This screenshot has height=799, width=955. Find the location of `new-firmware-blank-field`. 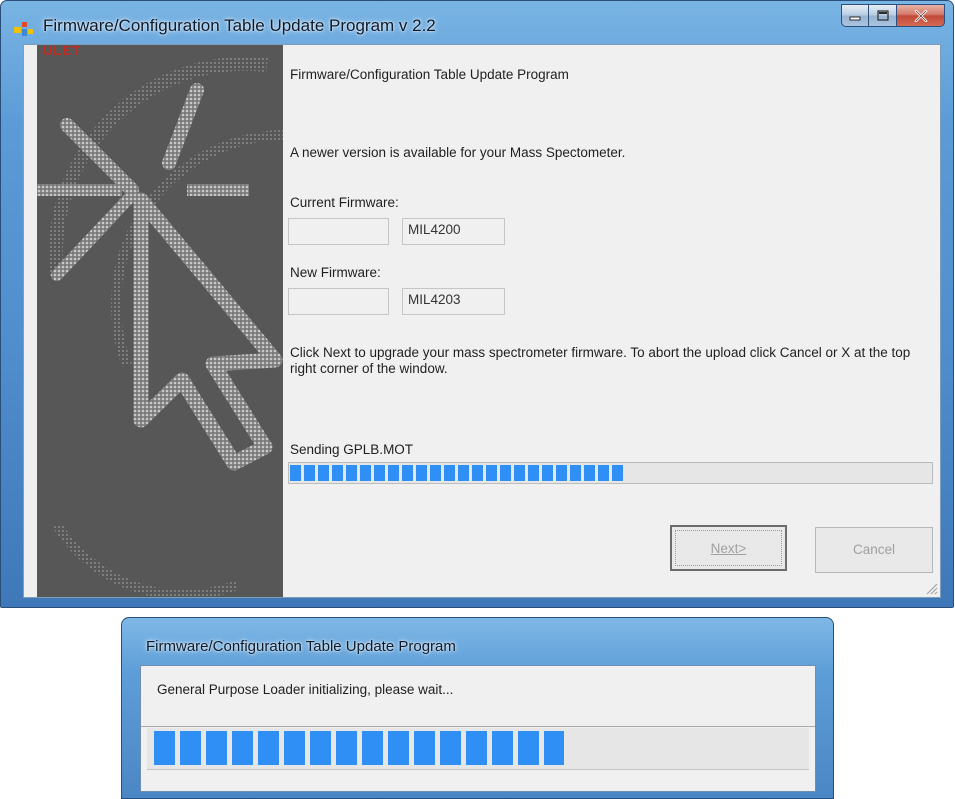

new-firmware-blank-field is located at coordinates (338, 301).